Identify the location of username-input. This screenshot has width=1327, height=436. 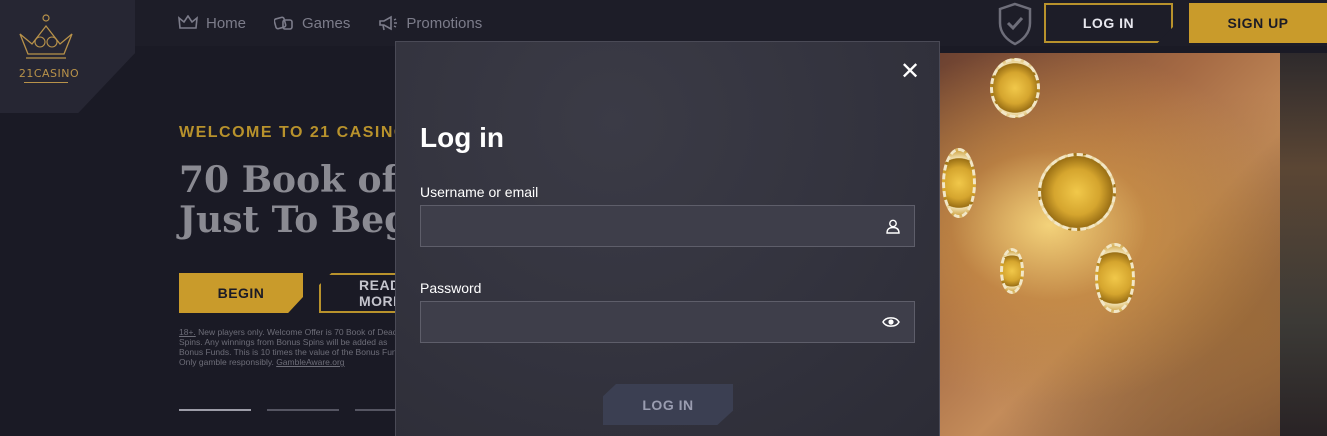
(667, 226).